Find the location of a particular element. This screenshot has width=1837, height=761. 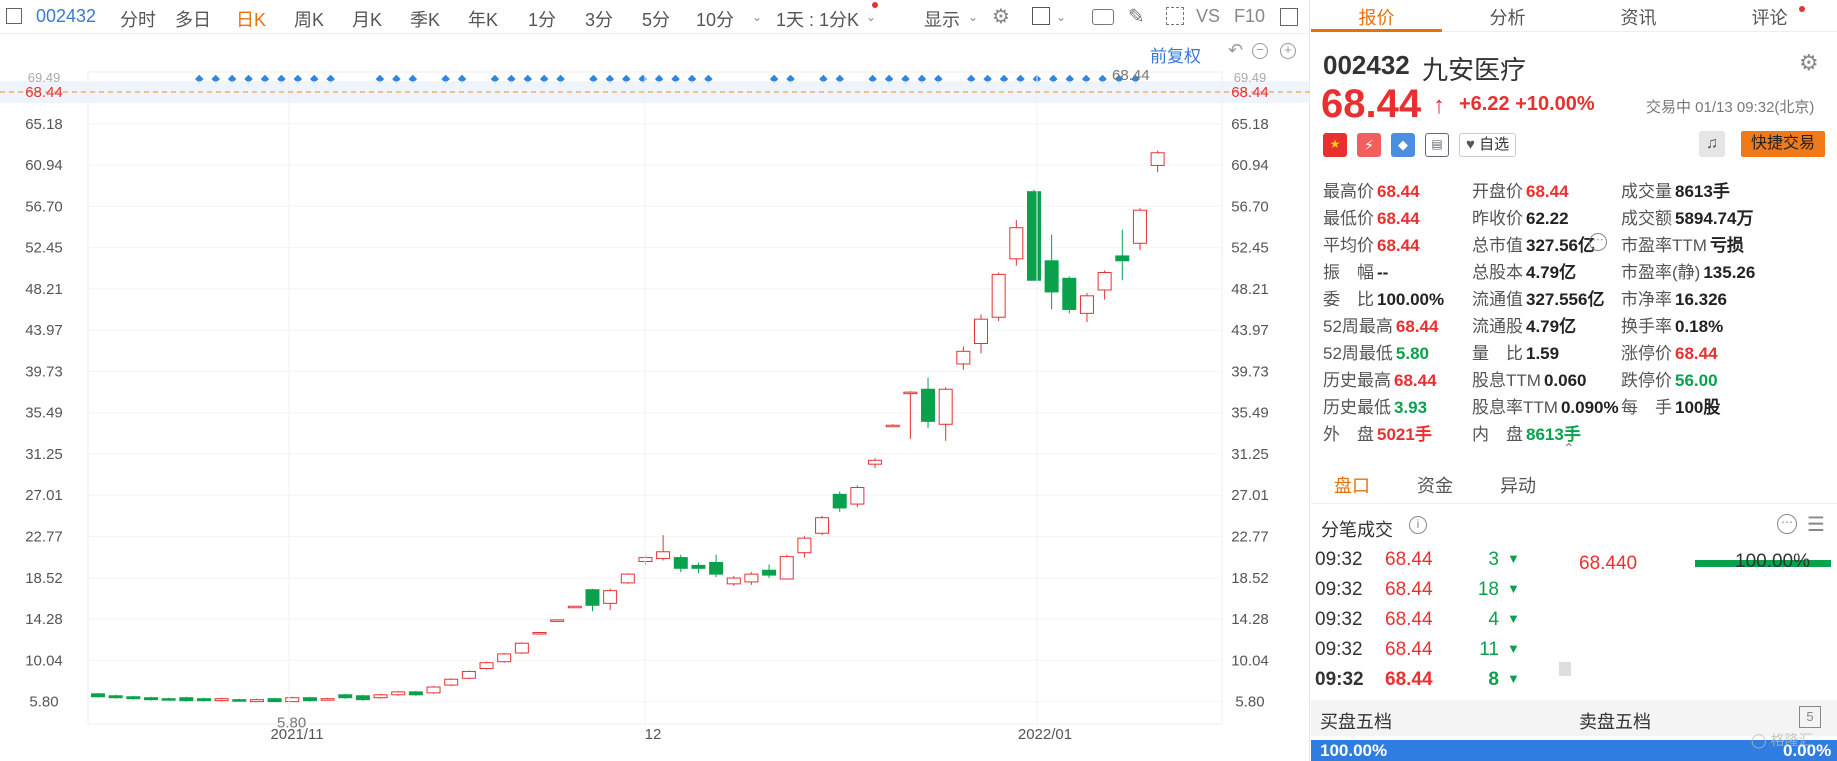

tab-analysis: 分析 is located at coordinates (1507, 17).